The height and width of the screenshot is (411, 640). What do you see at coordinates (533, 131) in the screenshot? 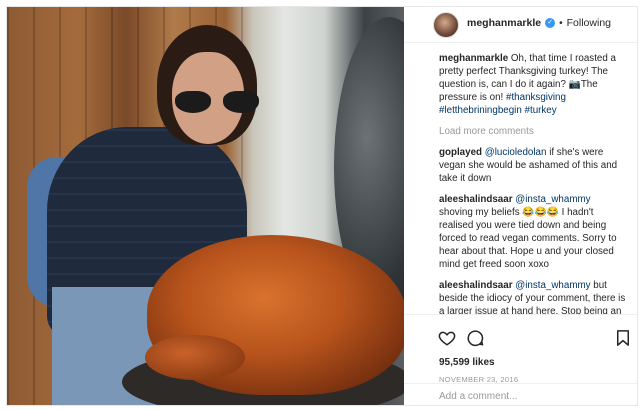
I see `load-more-comments-button: Load more comments` at bounding box center [533, 131].